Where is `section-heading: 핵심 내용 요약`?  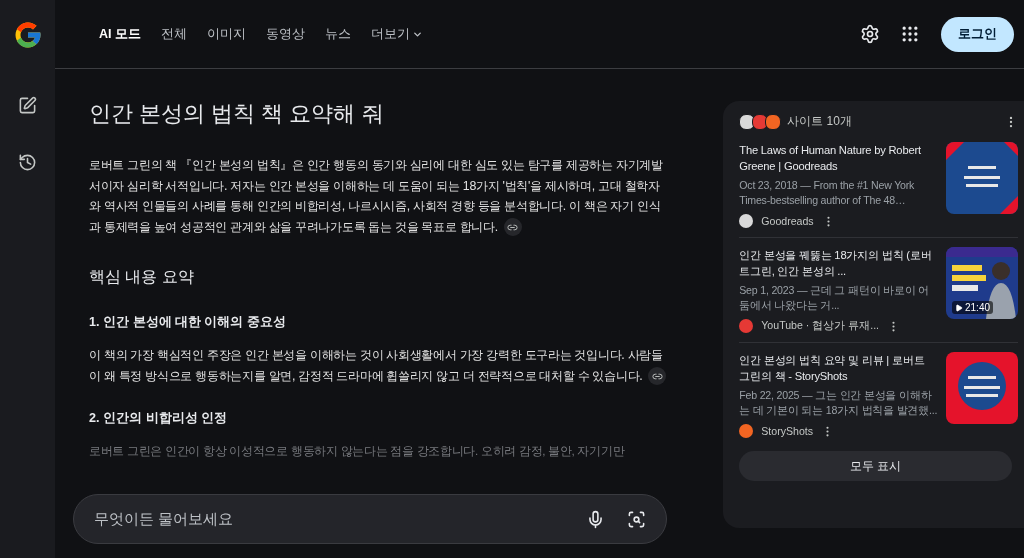
section-heading: 핵심 내용 요약 is located at coordinates (142, 277).